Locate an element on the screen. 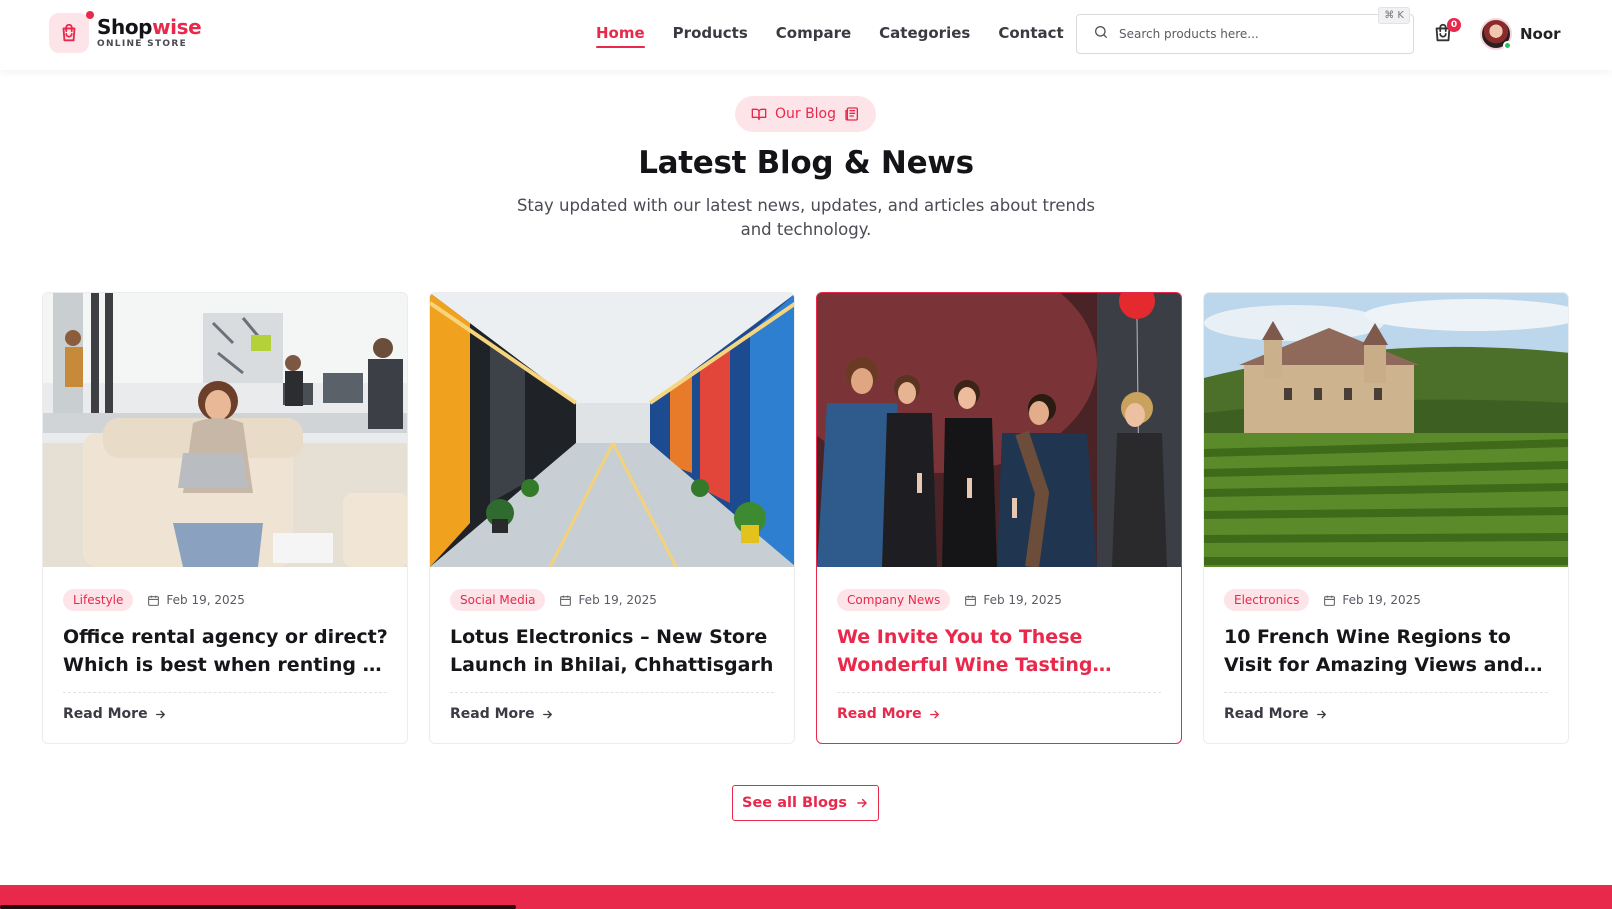 The height and width of the screenshot is (909, 1612). brand-tagline: ONLINE STORE is located at coordinates (142, 44).